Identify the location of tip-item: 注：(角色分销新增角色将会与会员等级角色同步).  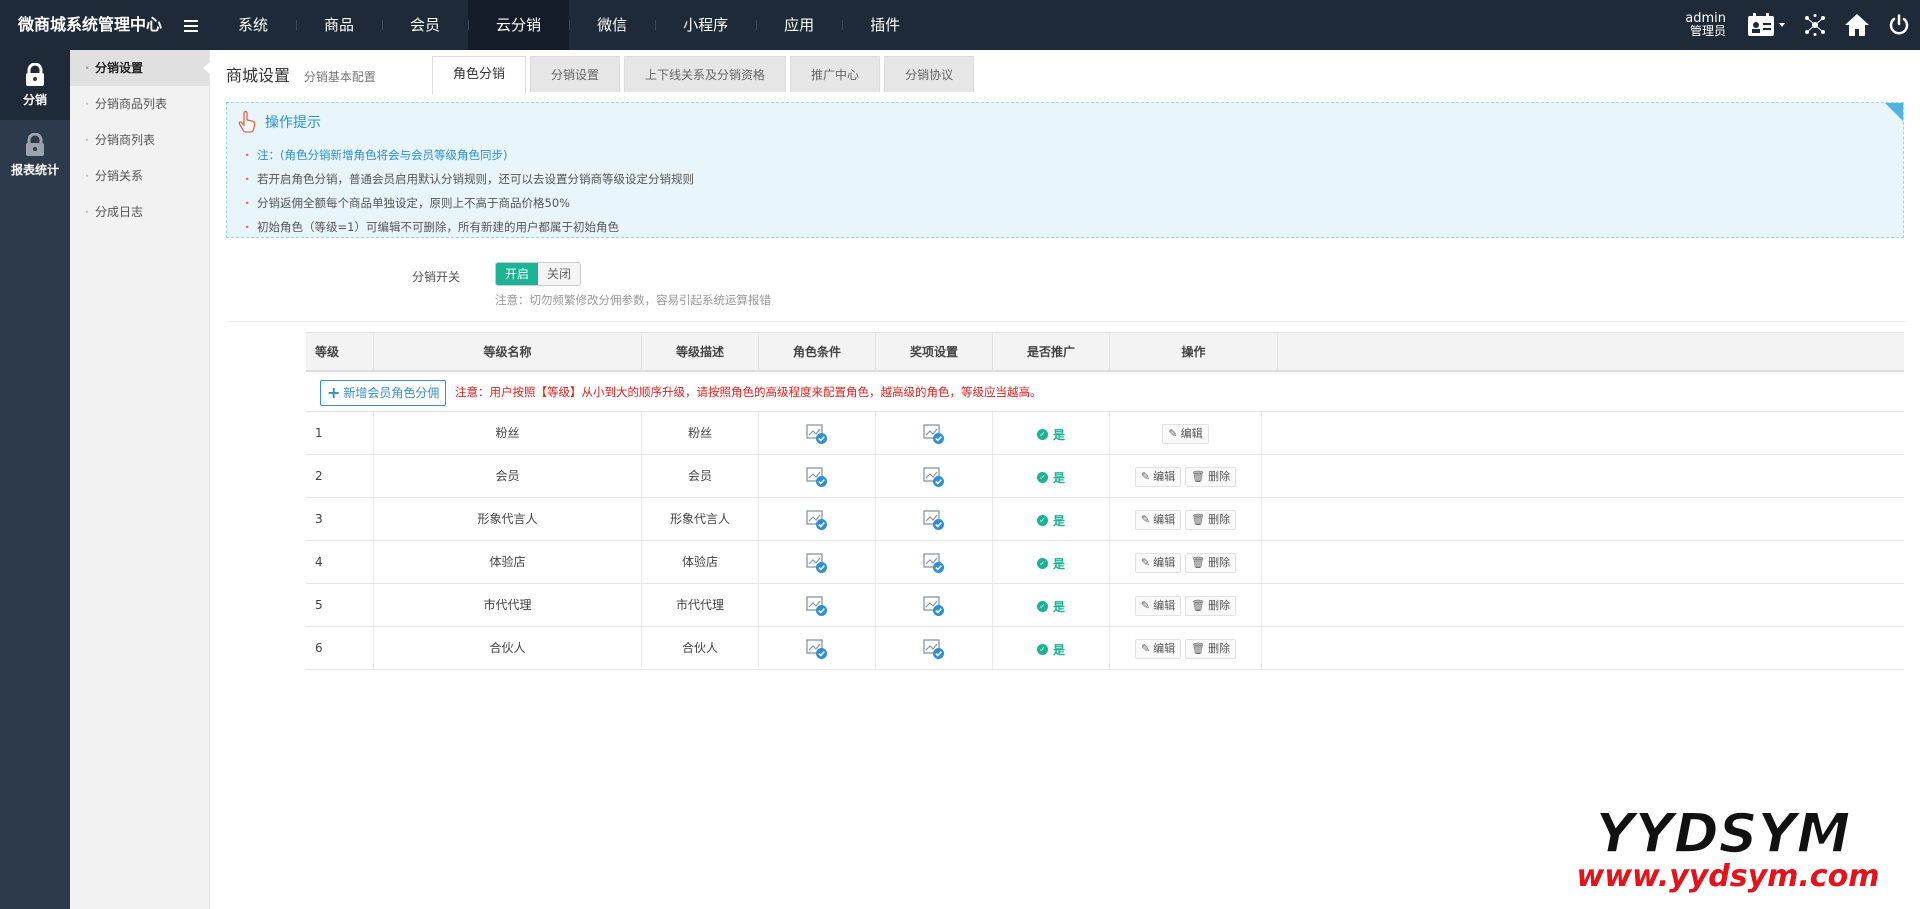
(469, 155).